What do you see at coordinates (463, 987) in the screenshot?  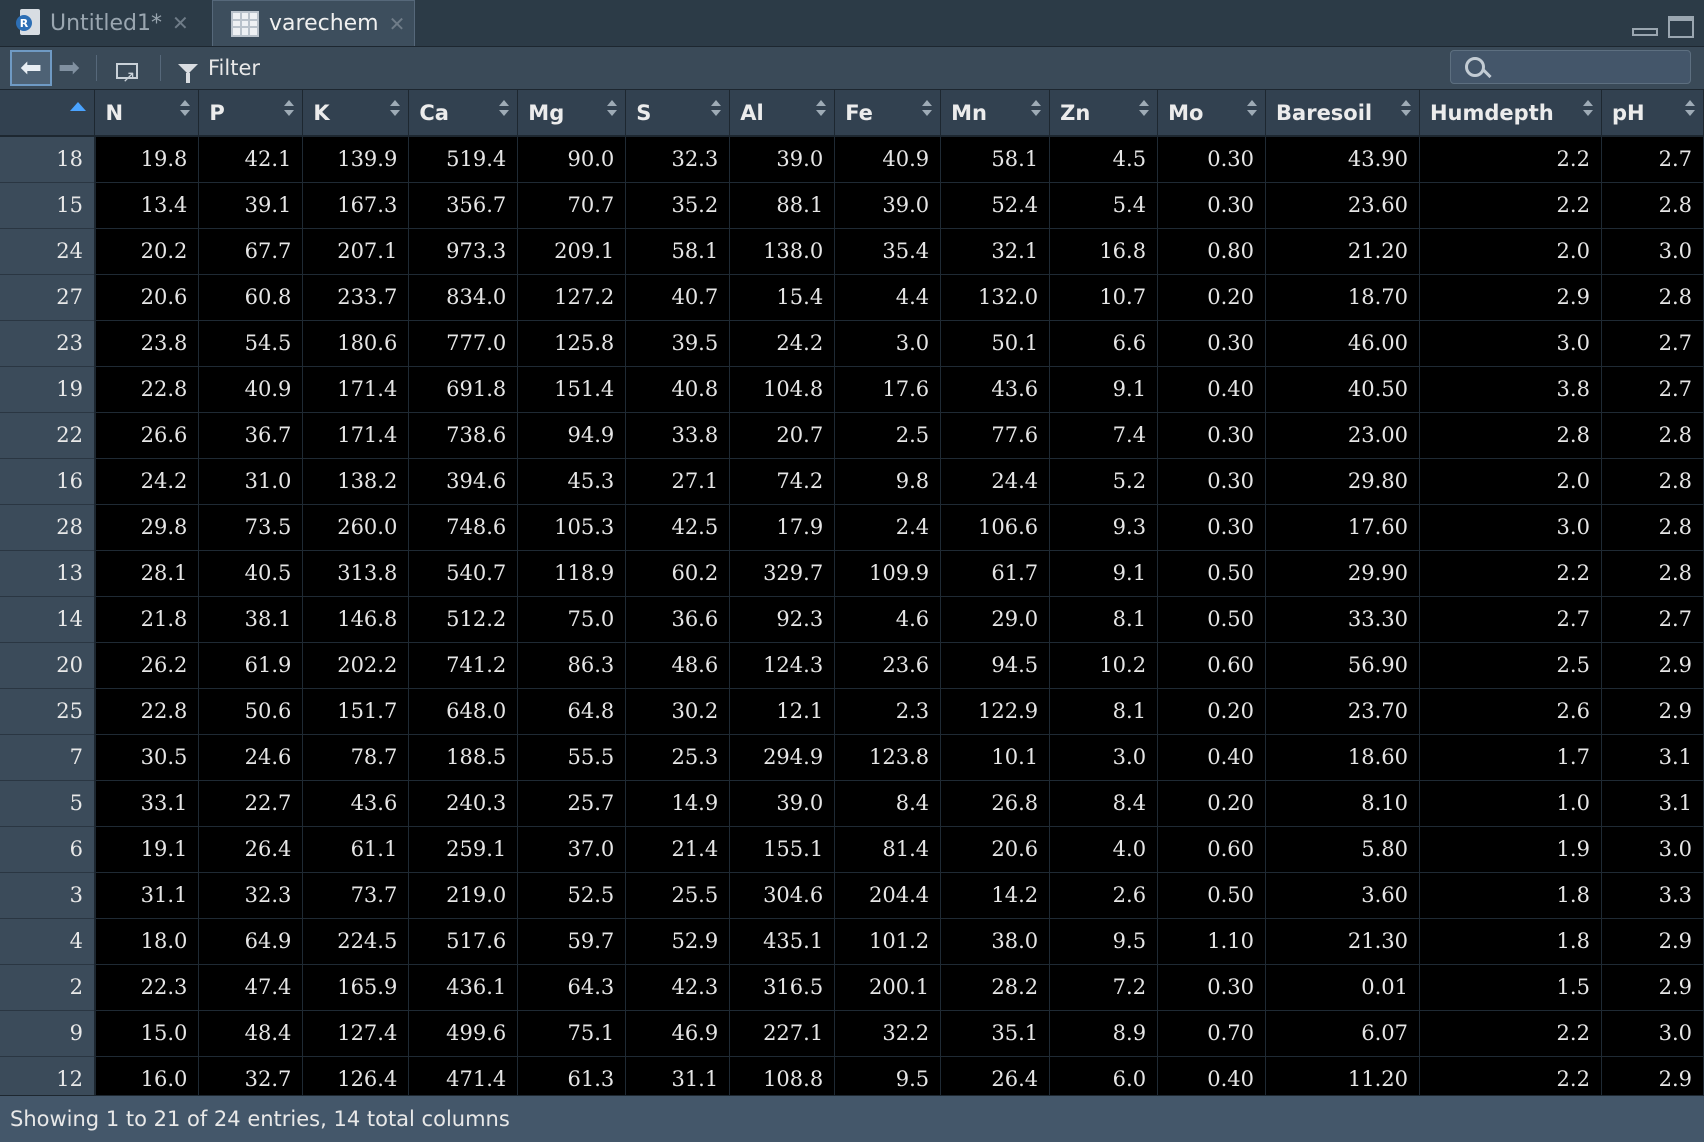 I see `cell-ca: 436.1` at bounding box center [463, 987].